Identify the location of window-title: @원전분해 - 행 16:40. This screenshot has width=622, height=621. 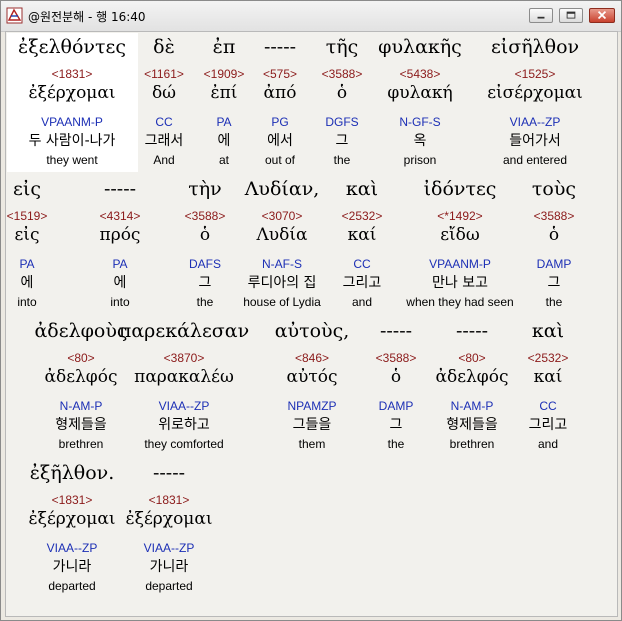
(87, 17).